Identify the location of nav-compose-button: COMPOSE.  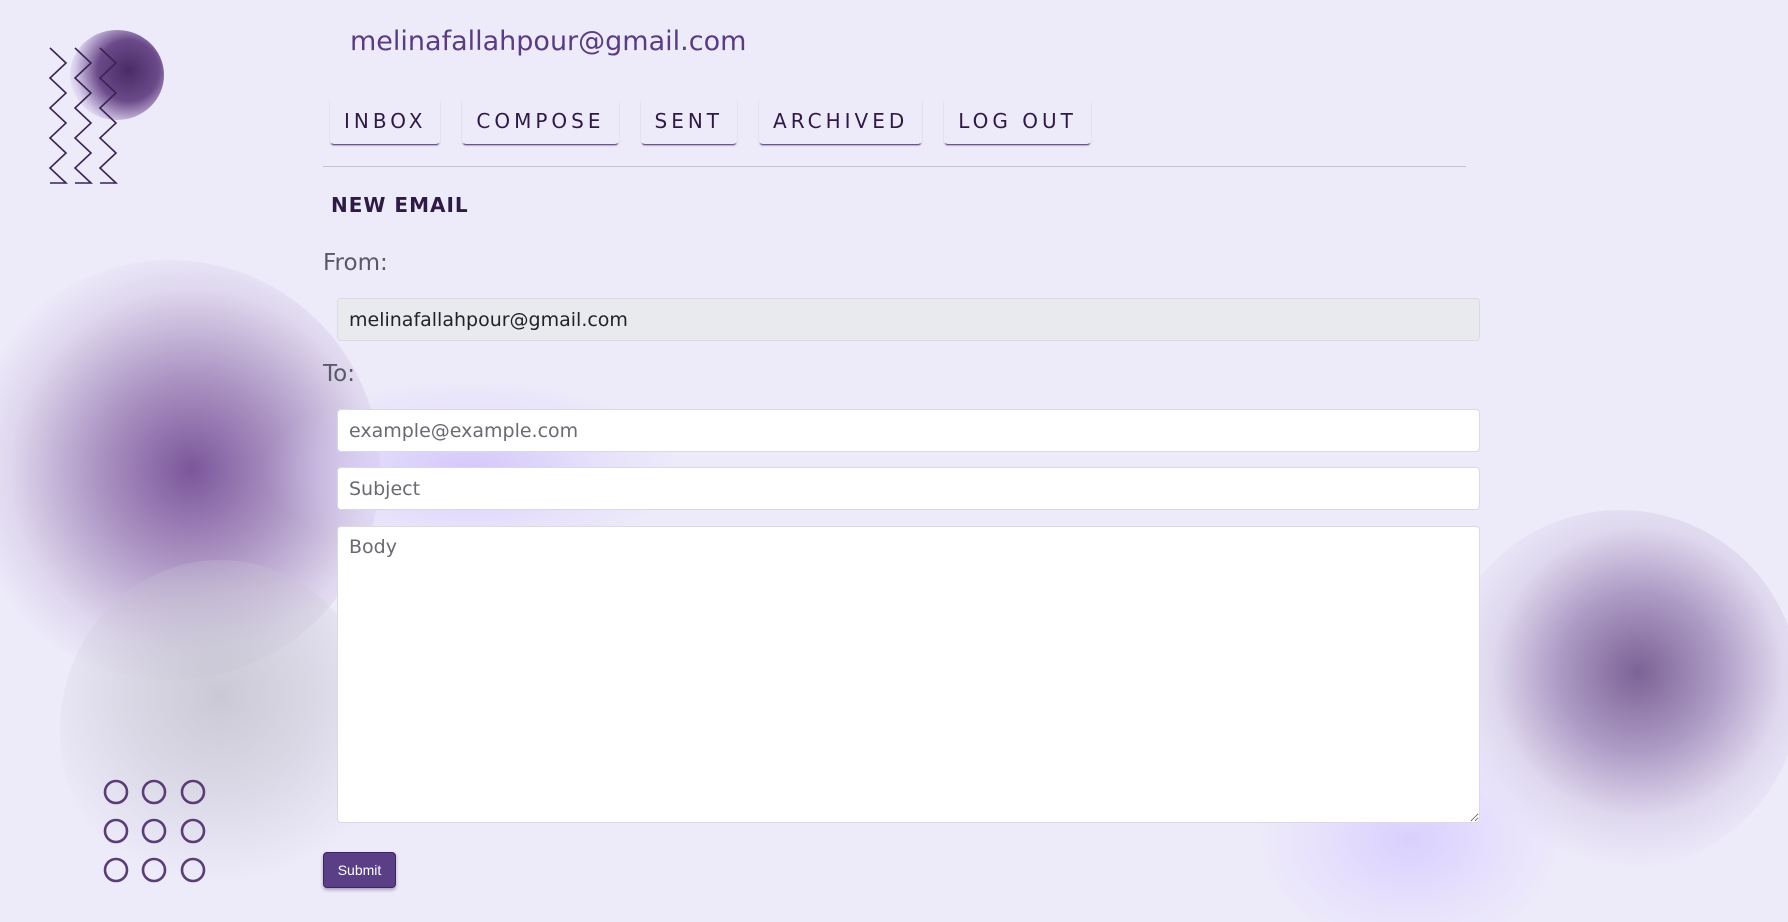
(540, 122).